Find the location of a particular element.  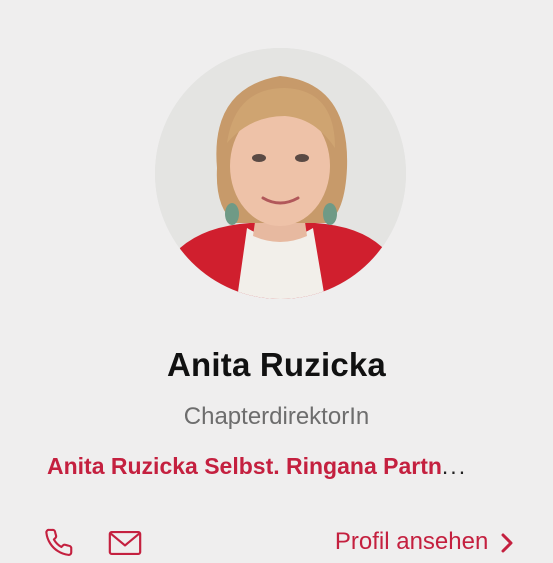

profile-role: ChapterdirektorIn is located at coordinates (276, 416).